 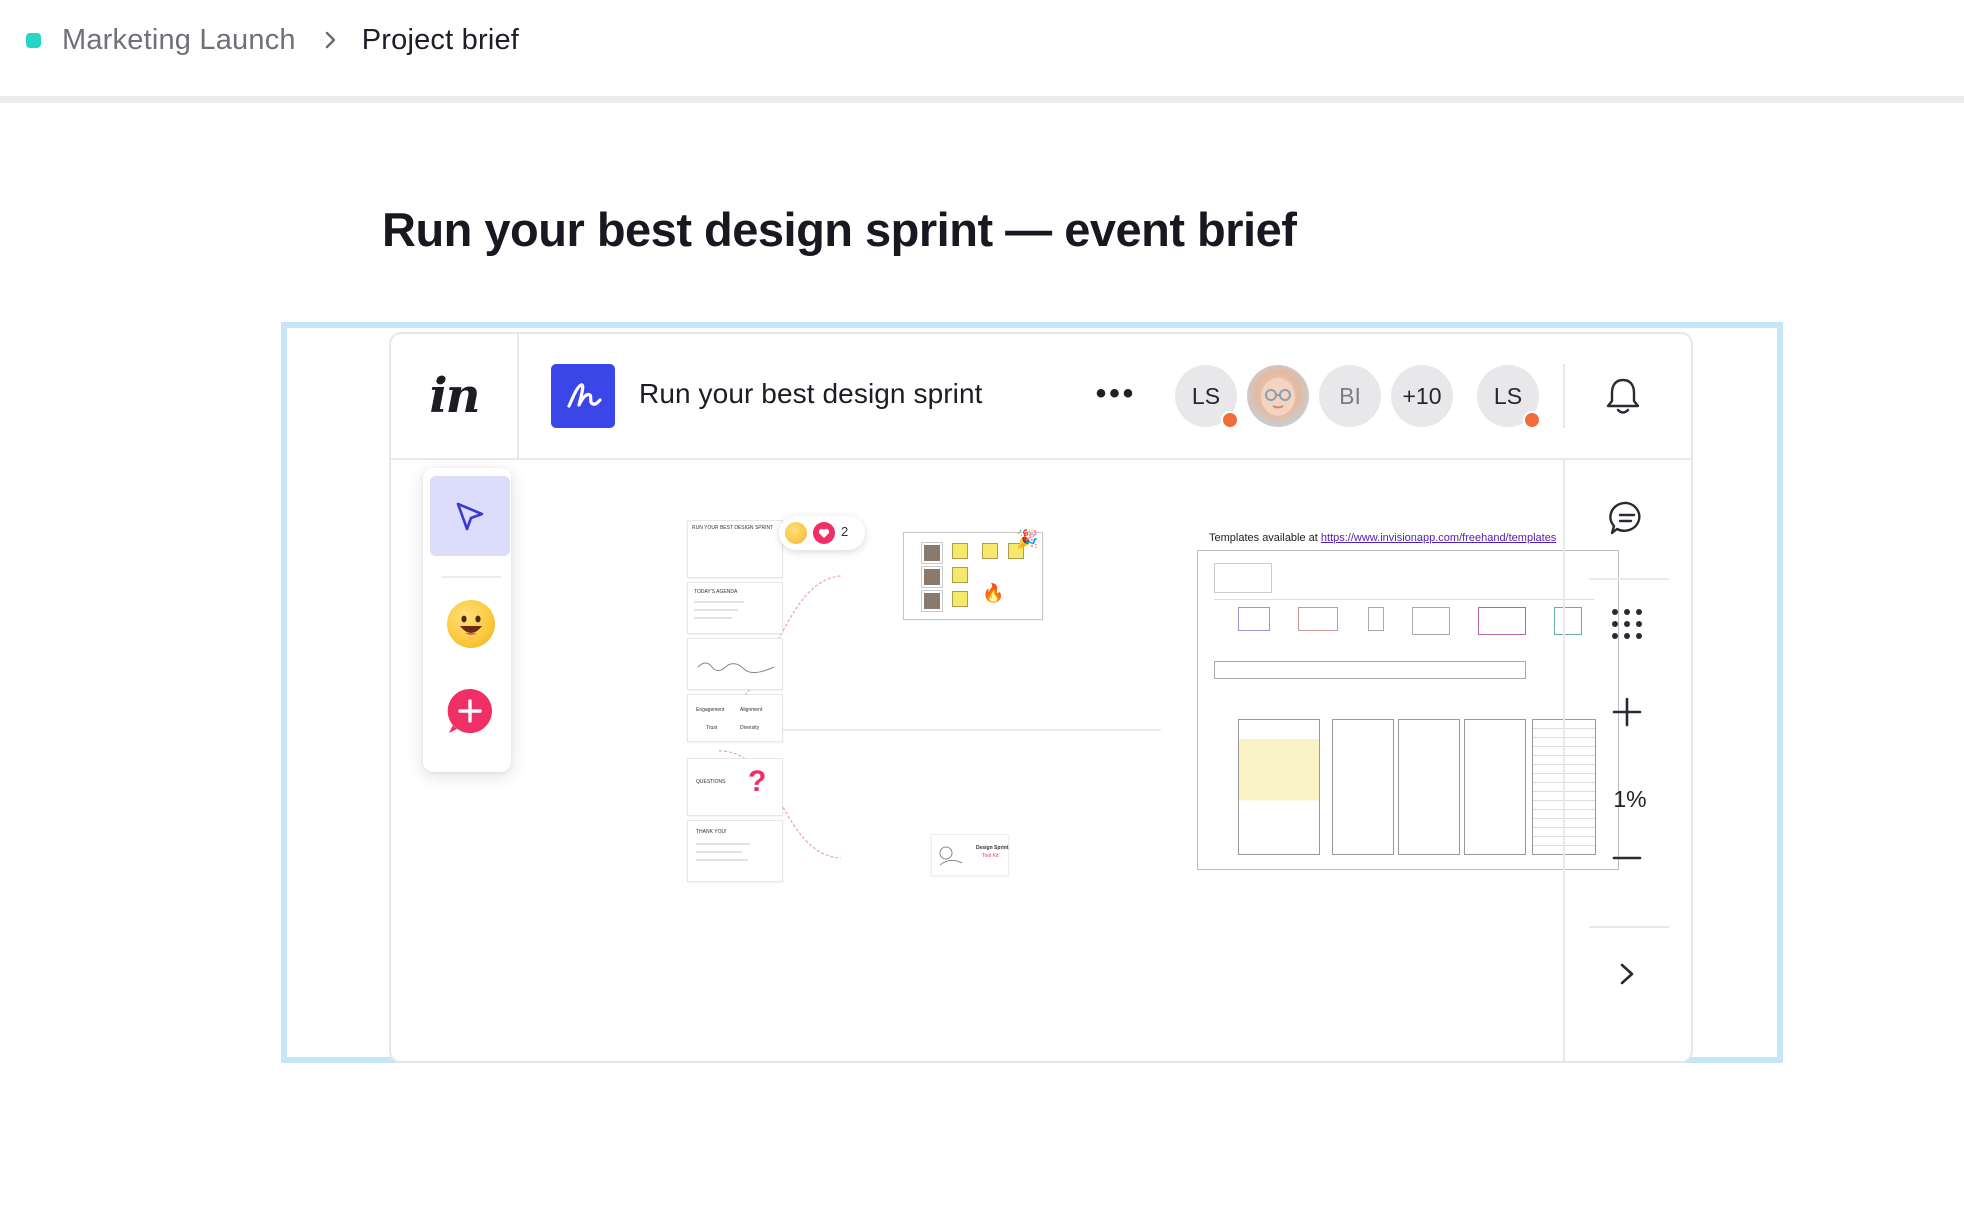 I want to click on slide-thumbnail: Engagement Alignment Trust Diversity, so click(x=735, y=718).